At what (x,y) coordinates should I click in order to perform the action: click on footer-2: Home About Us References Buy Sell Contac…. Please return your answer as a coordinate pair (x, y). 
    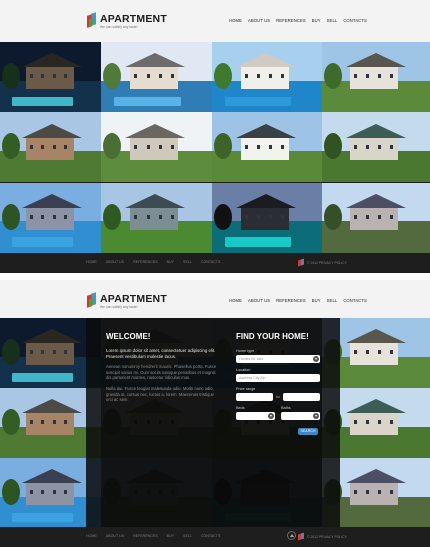
    Looking at the image, I should click on (215, 537).